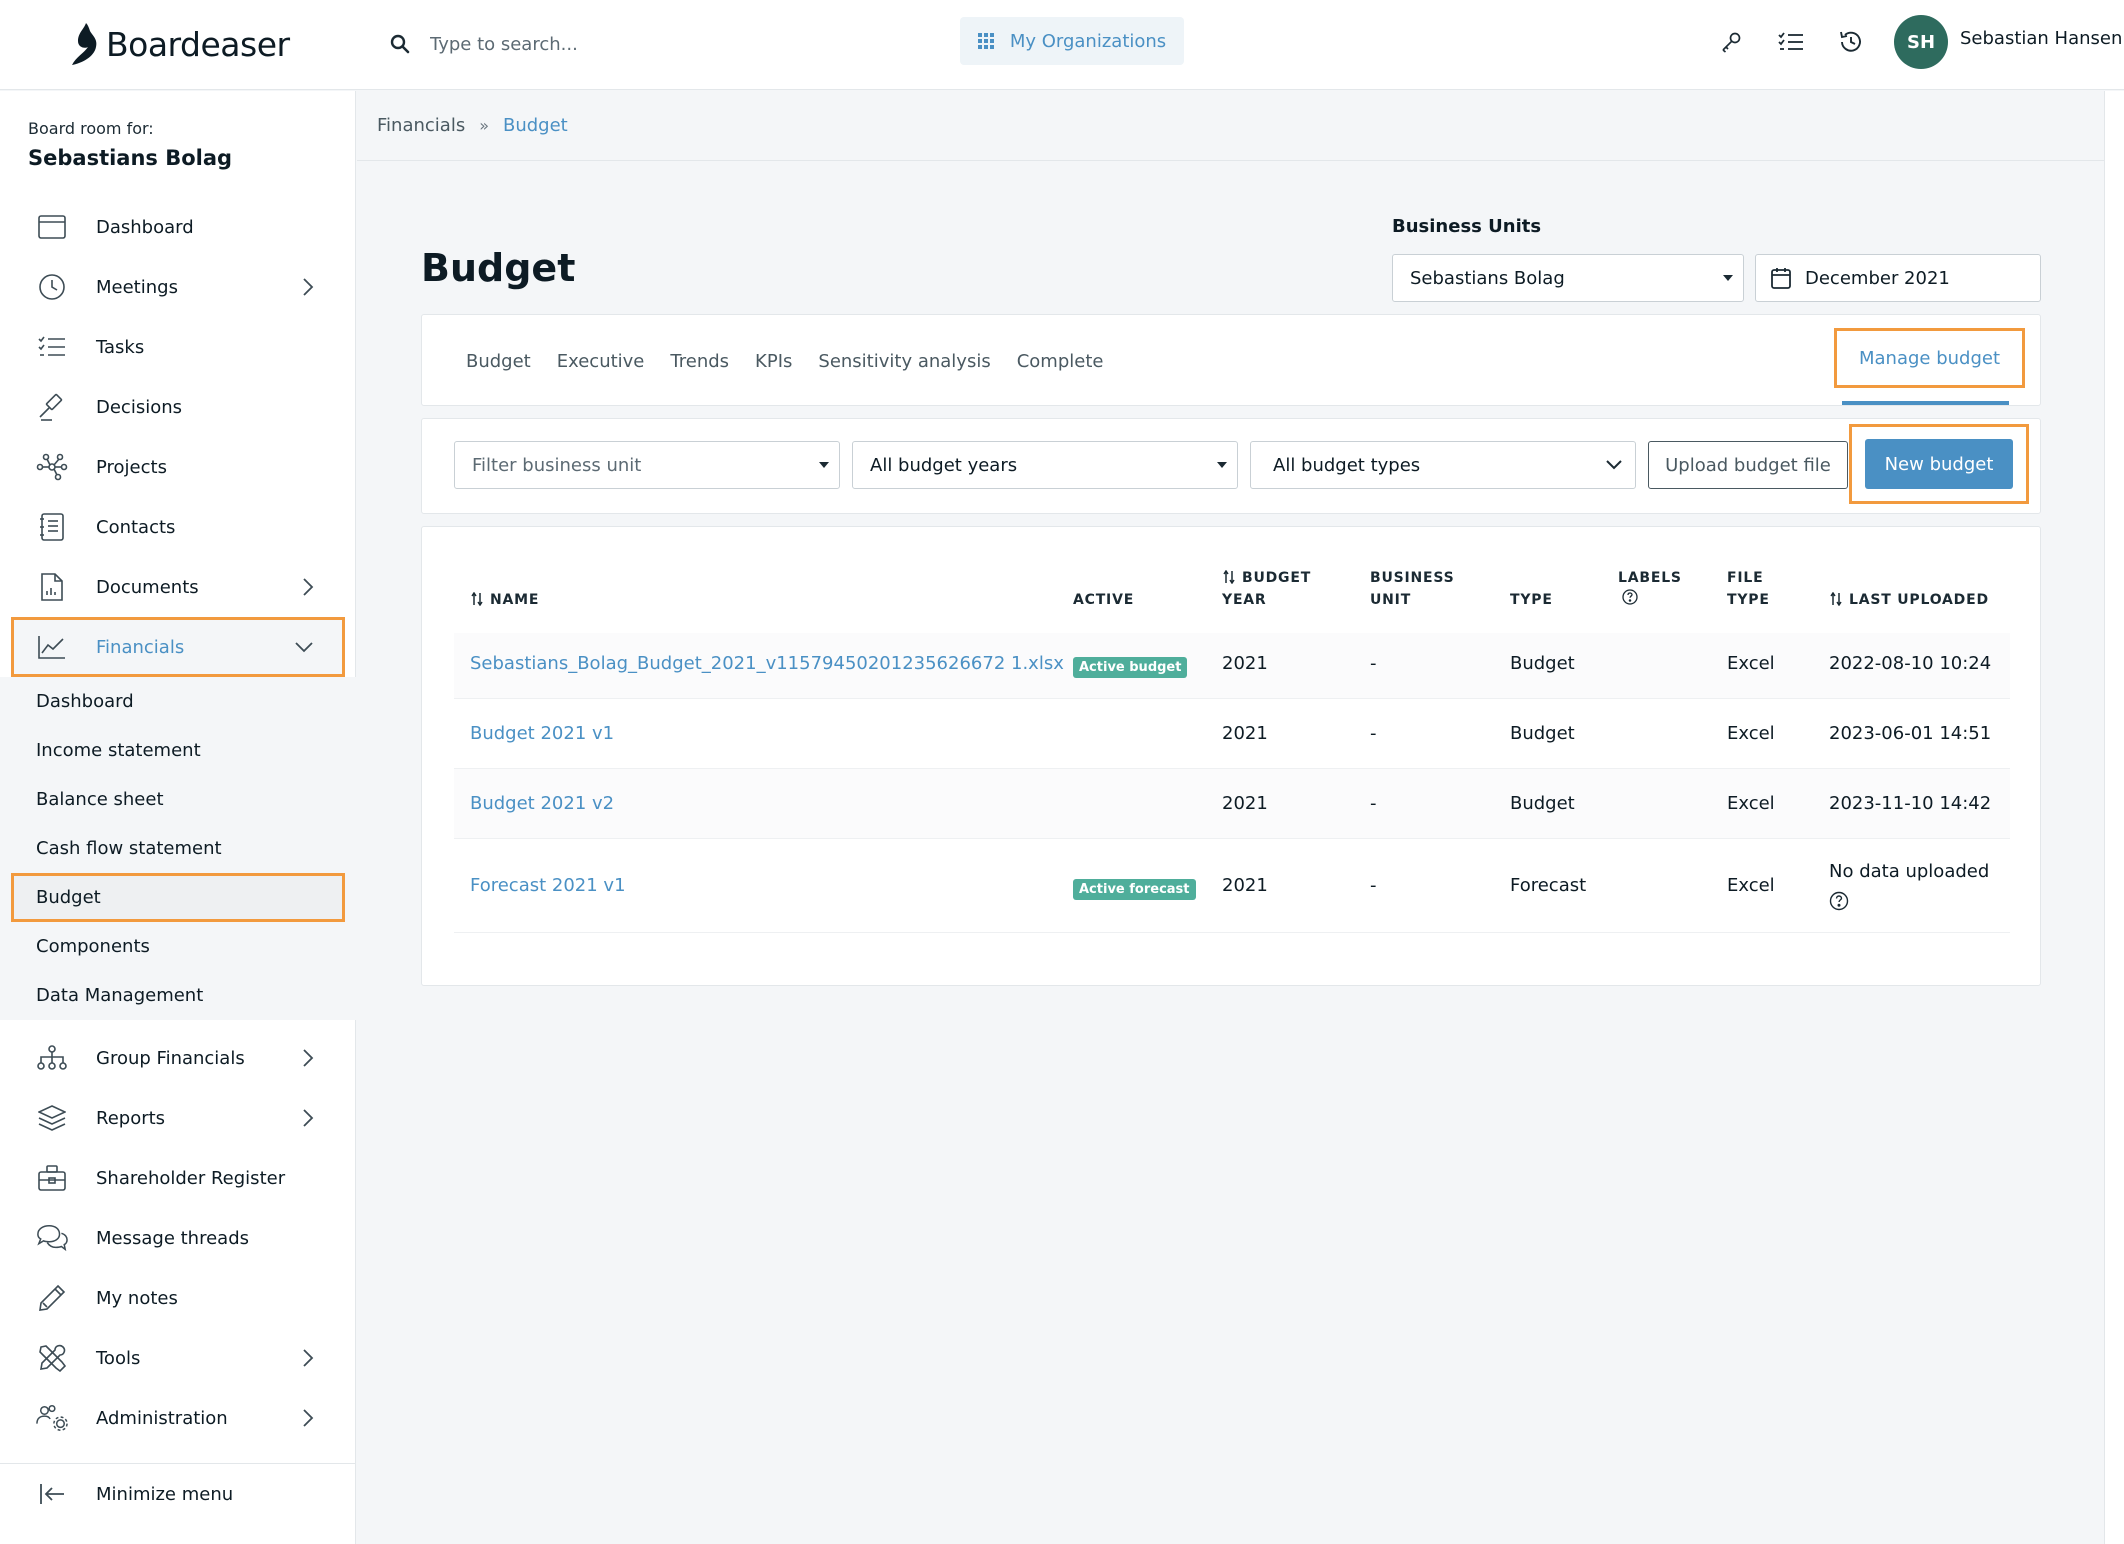 The image size is (2124, 1544). I want to click on sidebar-item-documents: Documents, so click(178, 587).